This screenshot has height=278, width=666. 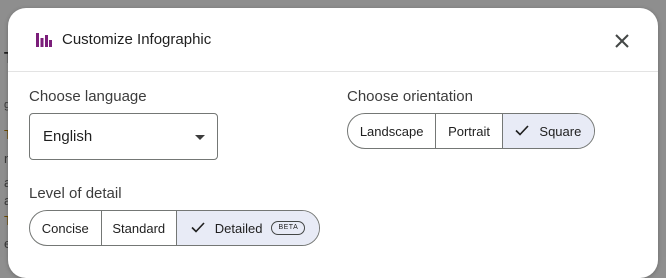 I want to click on orientation-segmented-control: Landscape Portrait Square, so click(x=471, y=131).